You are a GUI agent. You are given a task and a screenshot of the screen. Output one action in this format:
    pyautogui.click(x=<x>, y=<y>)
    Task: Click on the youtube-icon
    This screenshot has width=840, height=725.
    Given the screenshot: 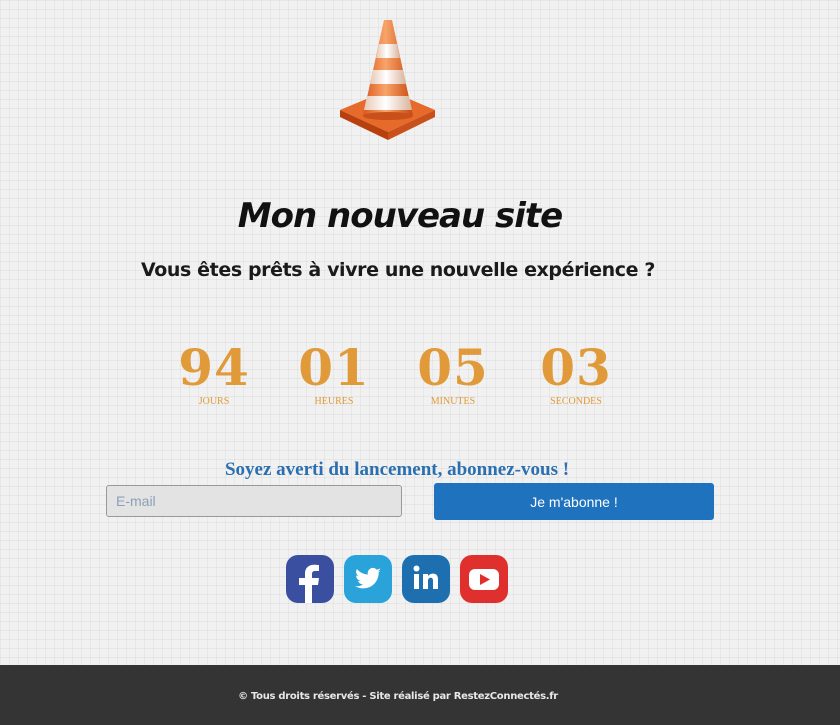 What is the action you would take?
    pyautogui.click(x=484, y=579)
    